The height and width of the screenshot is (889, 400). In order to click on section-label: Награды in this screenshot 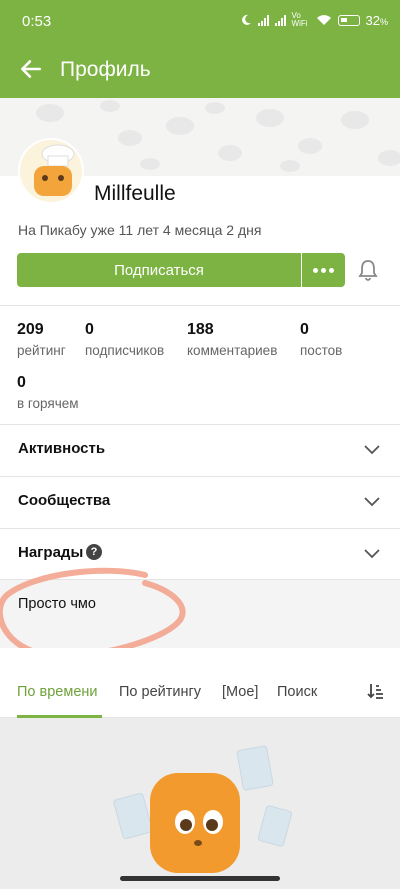, I will do `click(51, 552)`.